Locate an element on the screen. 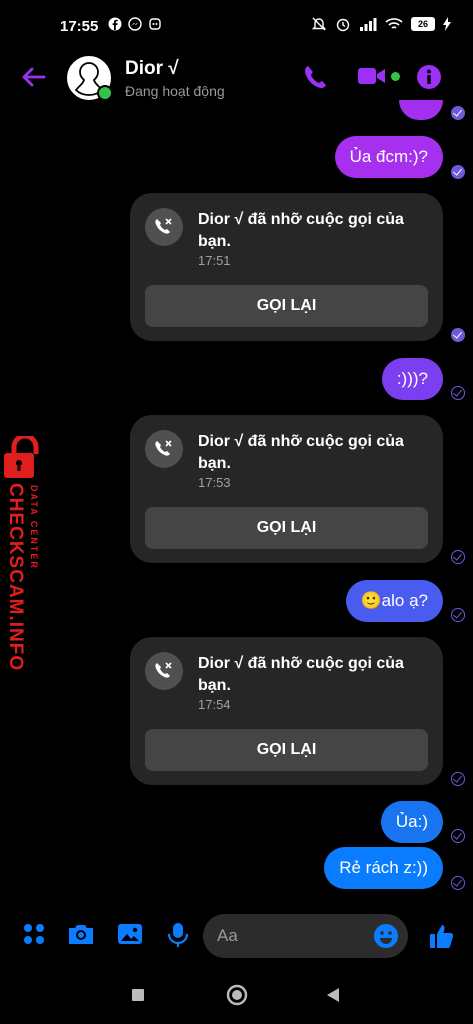  gallery-icon is located at coordinates (130, 934).